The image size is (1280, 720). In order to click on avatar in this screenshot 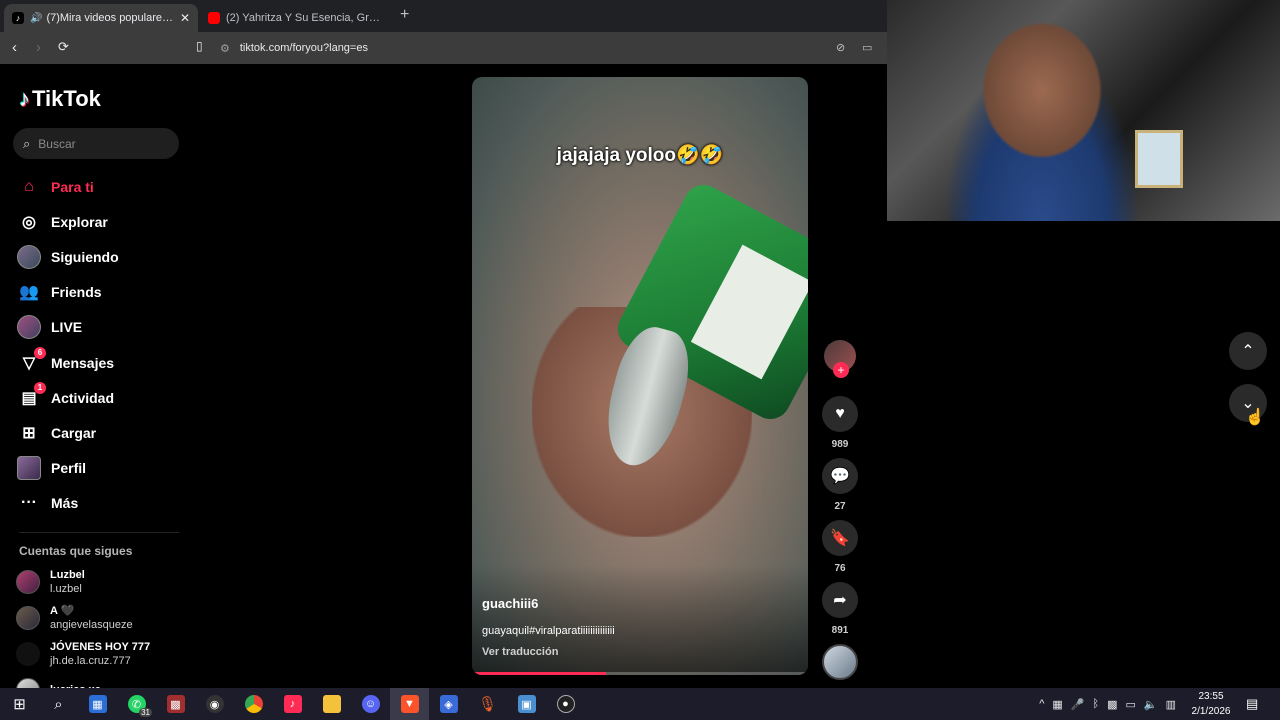, I will do `click(28, 654)`.